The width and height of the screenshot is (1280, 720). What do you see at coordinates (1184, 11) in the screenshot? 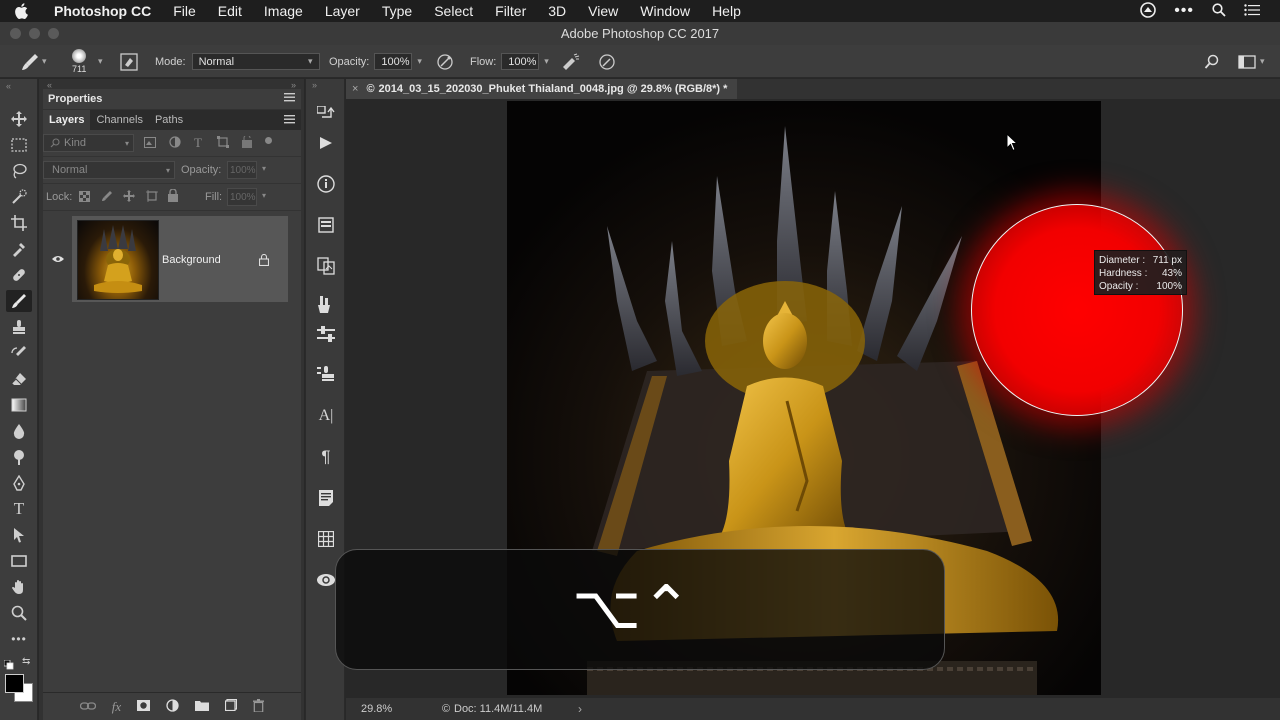
I see `more-icon: •••` at bounding box center [1184, 11].